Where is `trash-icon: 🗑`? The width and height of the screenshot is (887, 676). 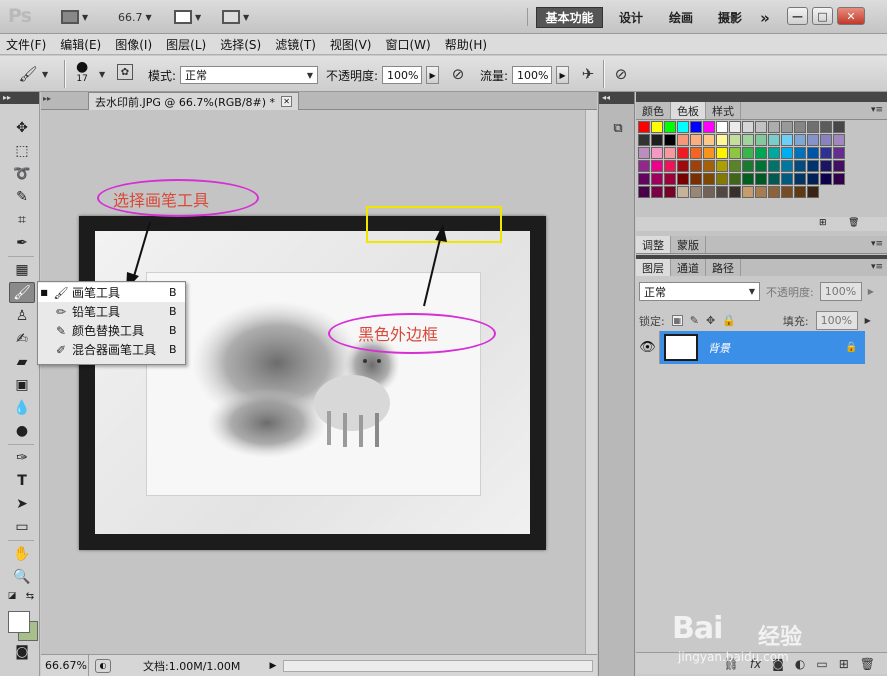
trash-icon: 🗑 is located at coordinates (853, 223).